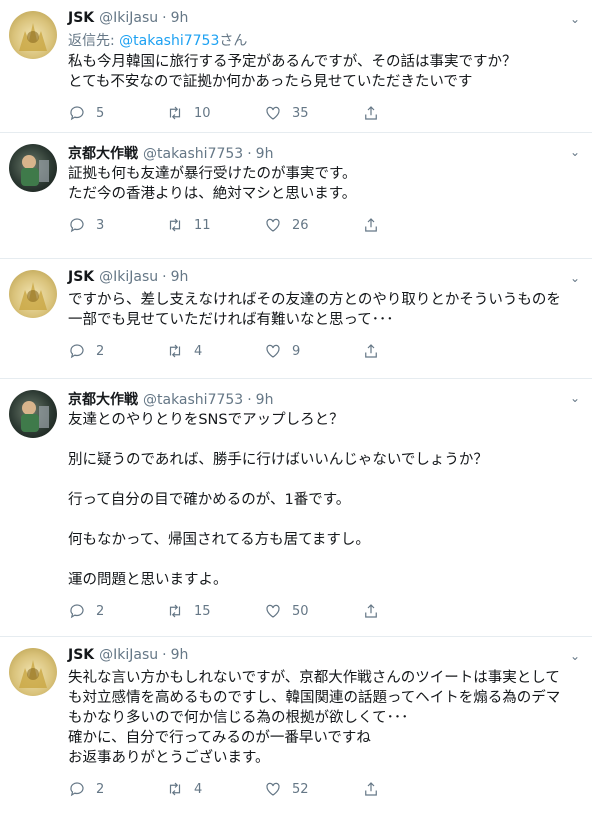 The width and height of the screenshot is (592, 823). What do you see at coordinates (202, 611) in the screenshot?
I see `retweet-count: 15` at bounding box center [202, 611].